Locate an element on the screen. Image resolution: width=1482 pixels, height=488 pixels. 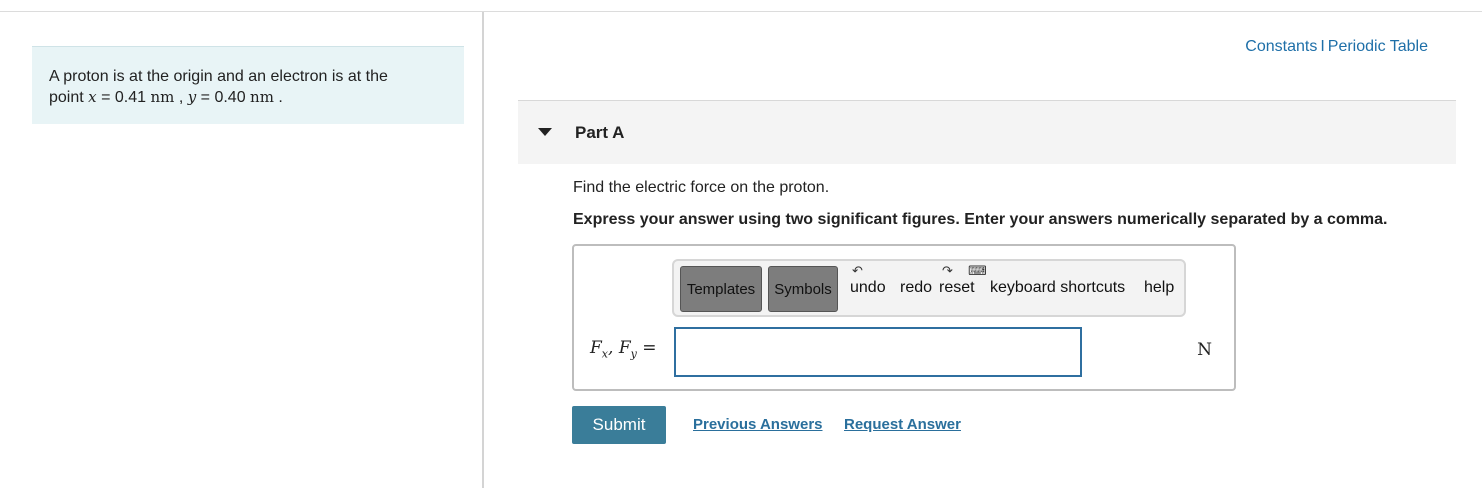
part-a-header: Part A is located at coordinates (987, 132).